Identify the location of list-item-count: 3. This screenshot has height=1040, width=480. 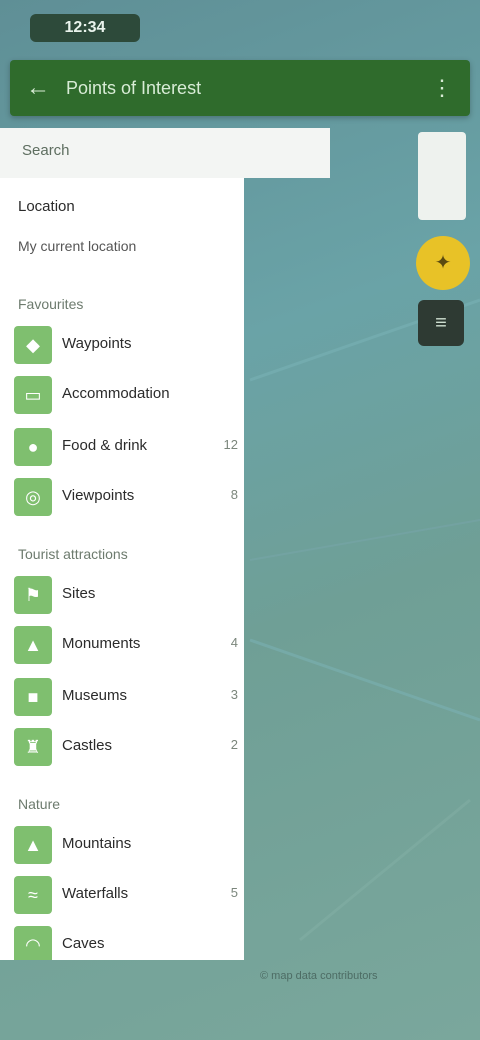
(234, 694).